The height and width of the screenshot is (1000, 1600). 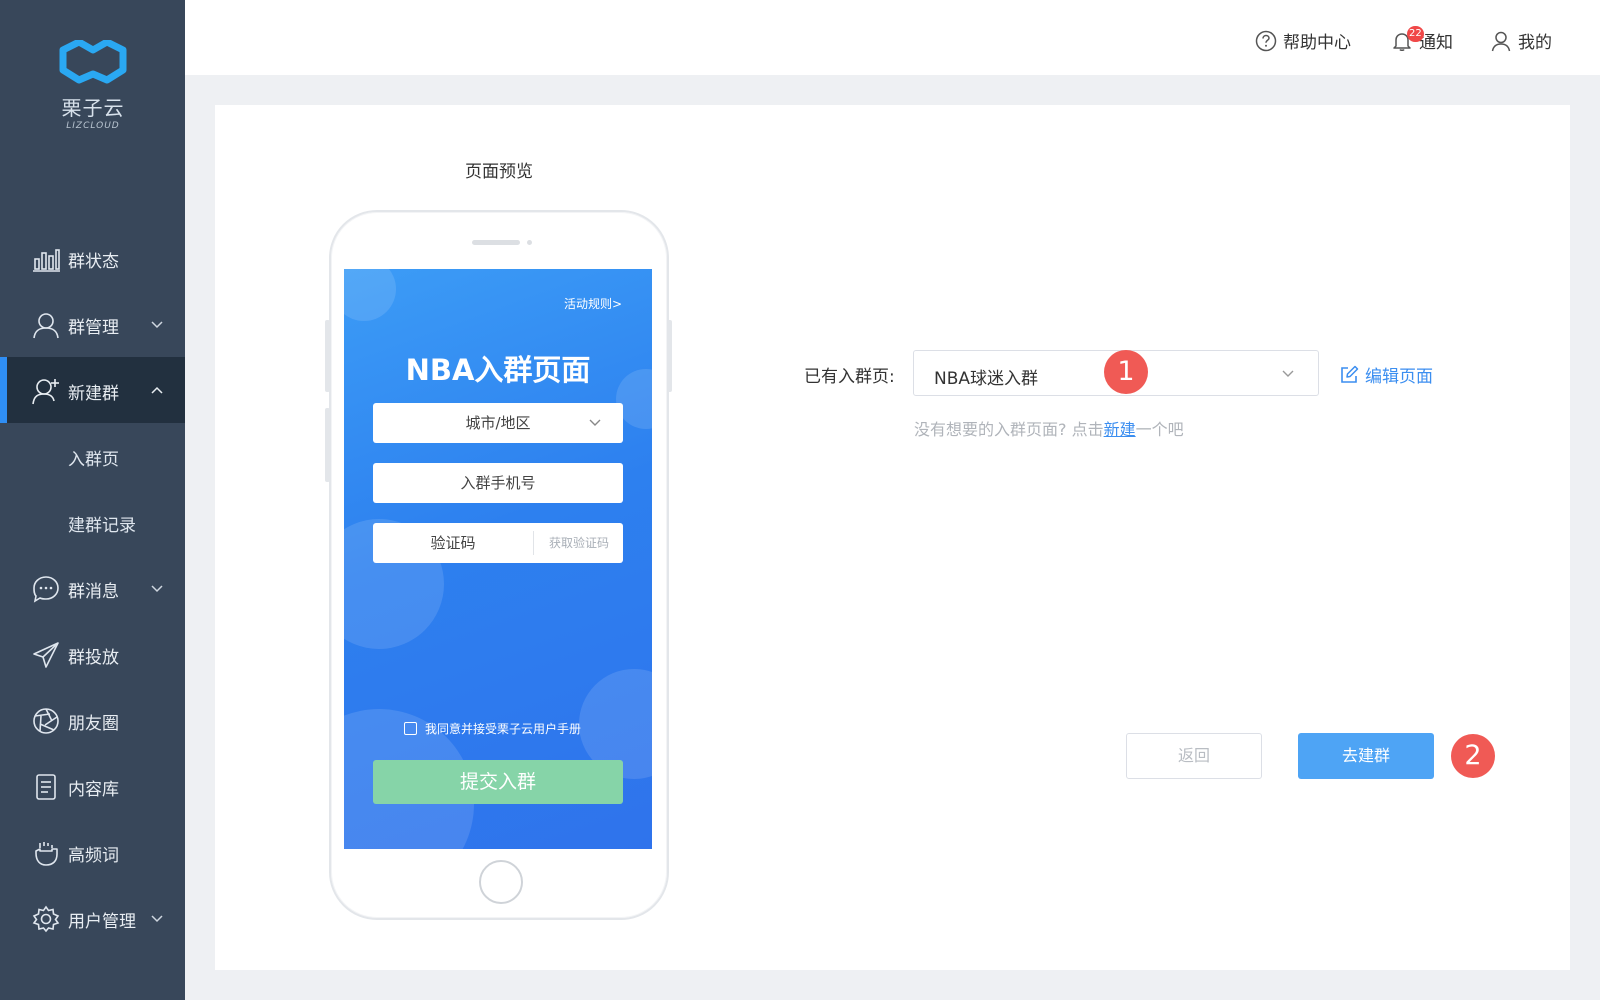 I want to click on sidebar-item-hot-words: 高频词, so click(x=92, y=852).